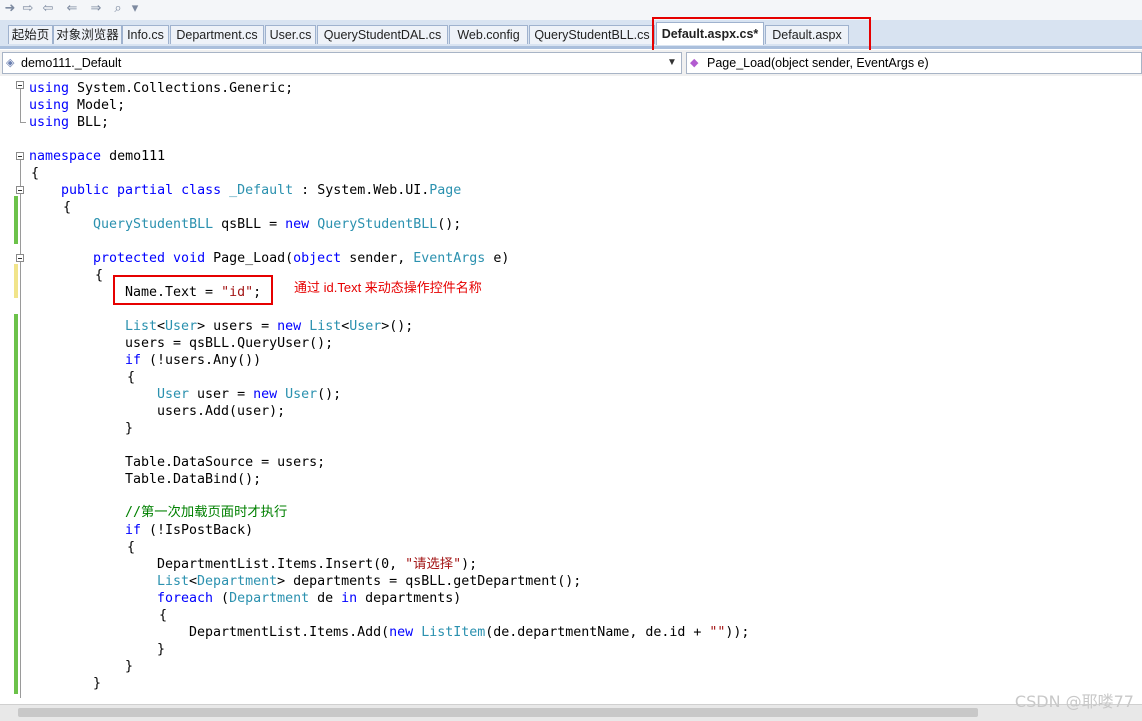  I want to click on annotation-label: 通过 id.Text 来动态操作控件名称, so click(388, 287).